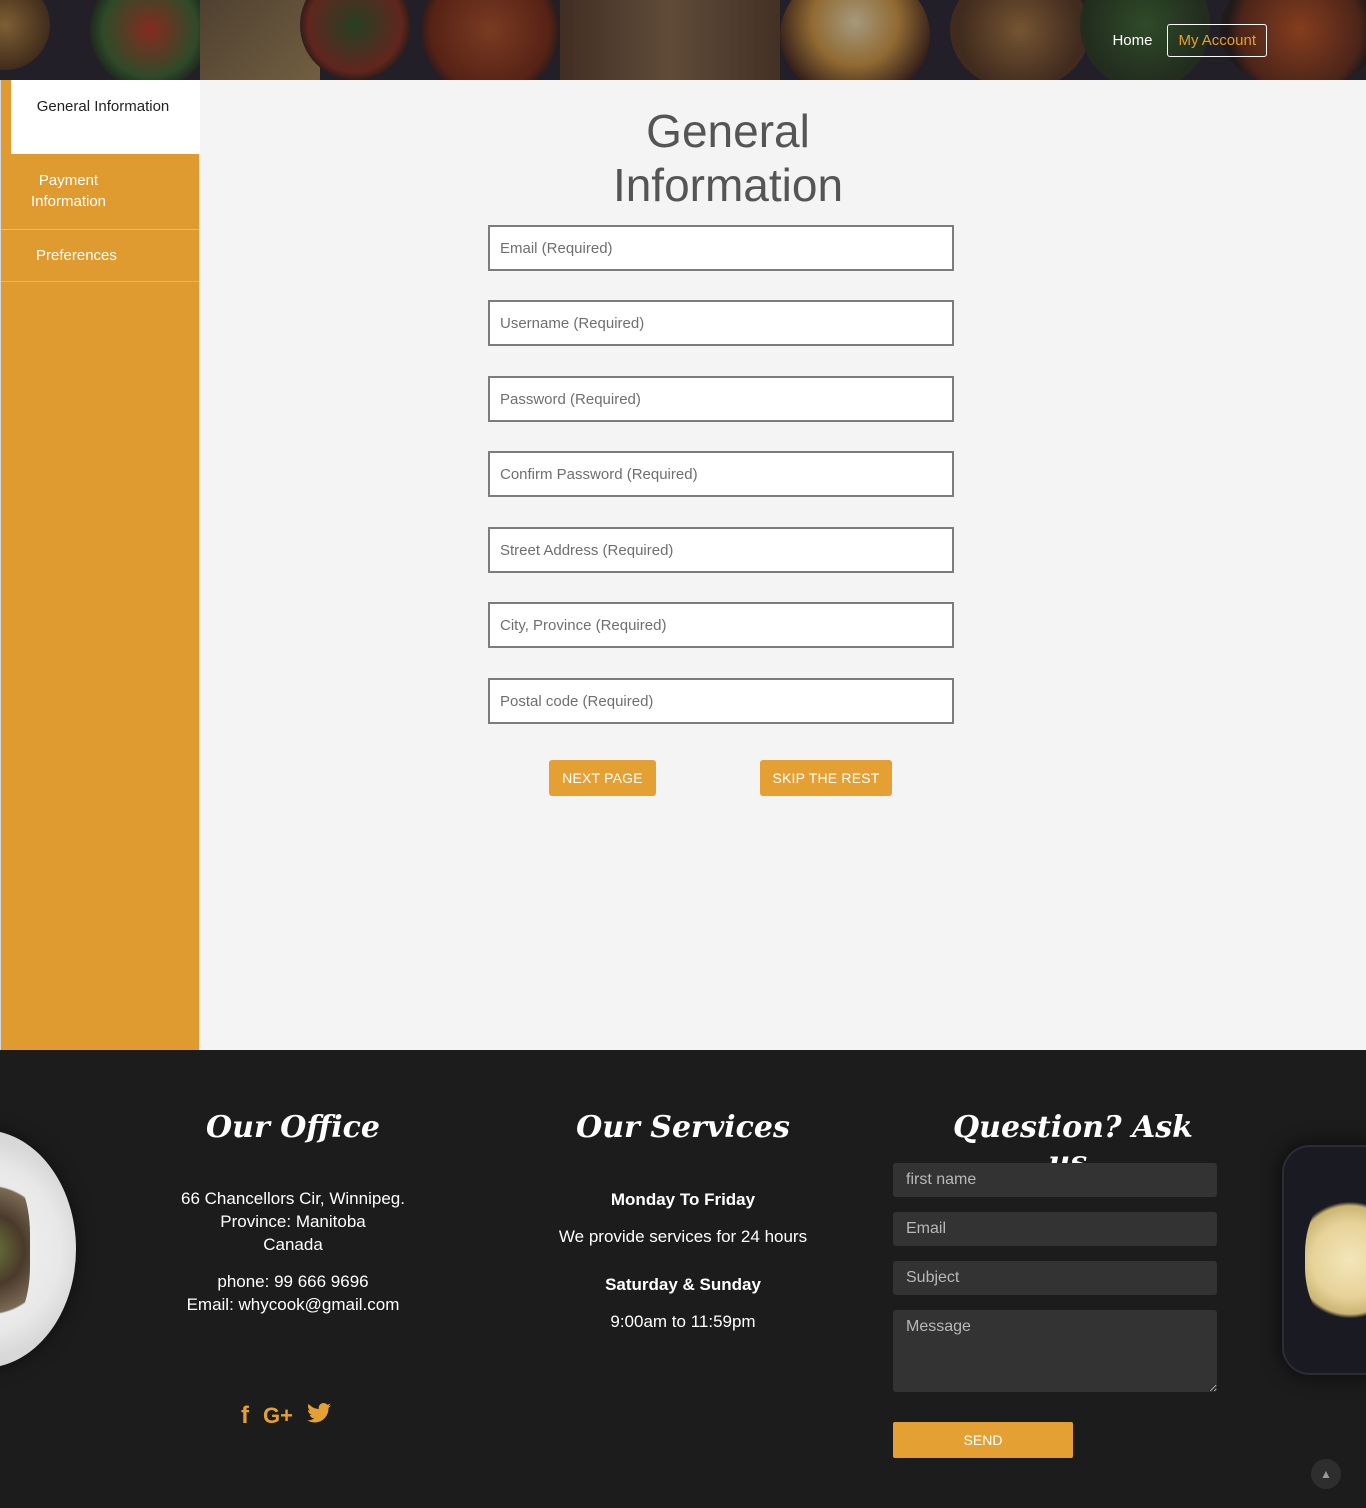  What do you see at coordinates (683, 1199) in the screenshot?
I see `services-weekday-title: Monday To Friday` at bounding box center [683, 1199].